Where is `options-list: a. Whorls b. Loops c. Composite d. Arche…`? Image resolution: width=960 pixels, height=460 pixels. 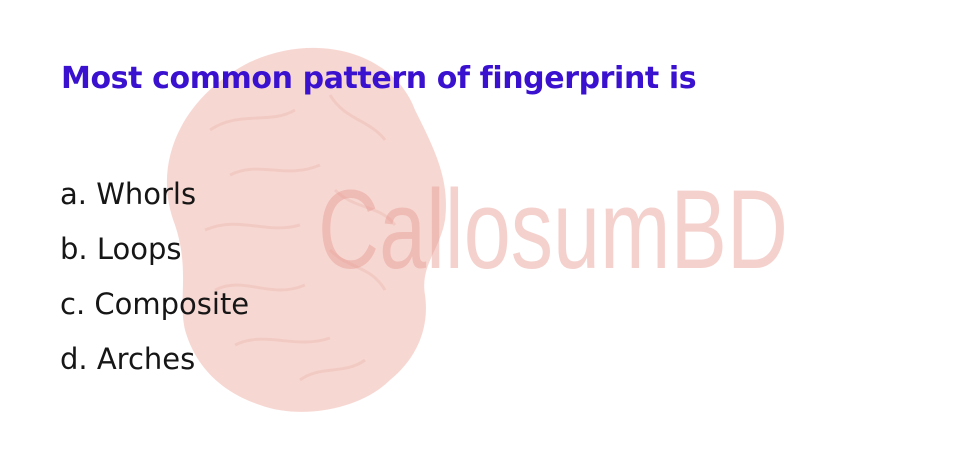
options-list: a. Whorls b. Loops c. Composite d. Arche… is located at coordinates (154, 277).